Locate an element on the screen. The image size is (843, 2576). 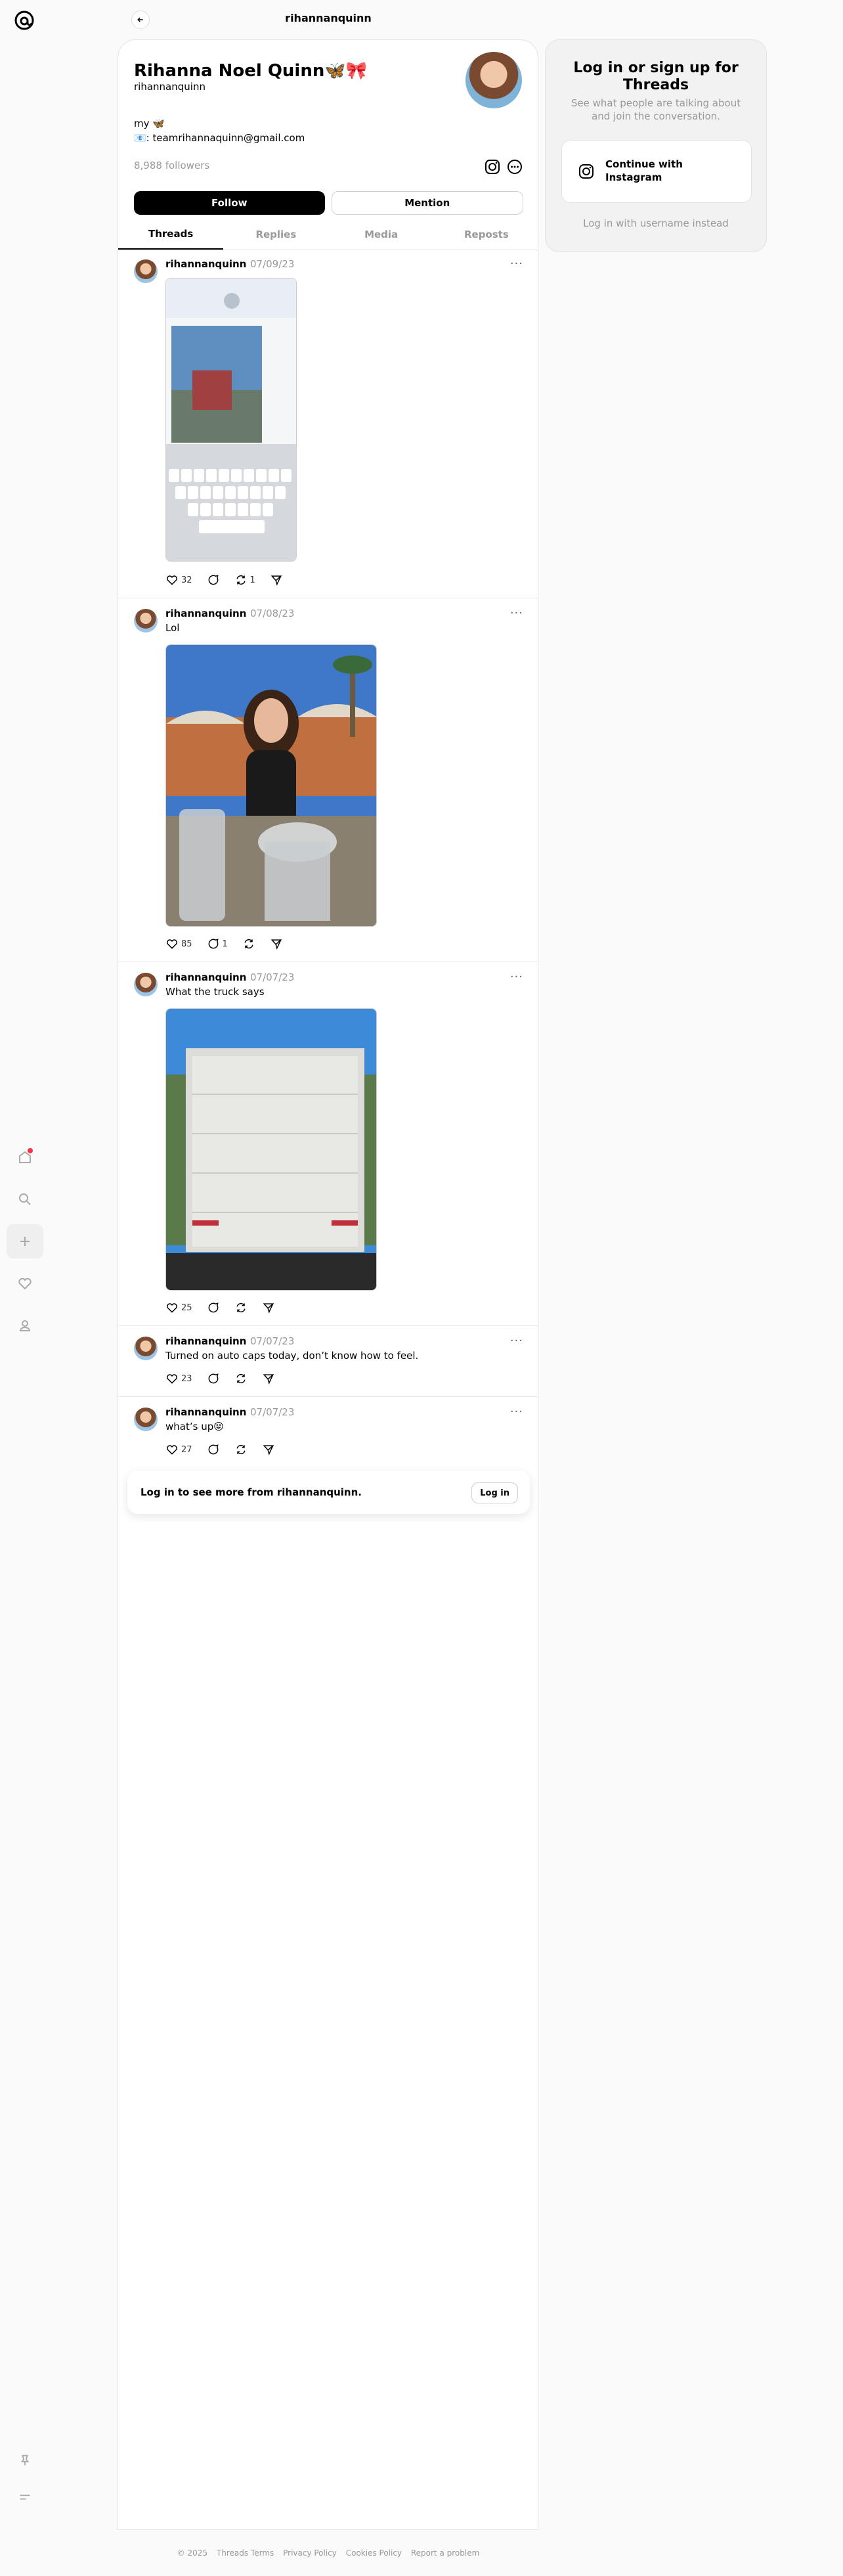
like-button: 23 is located at coordinates (178, 1378).